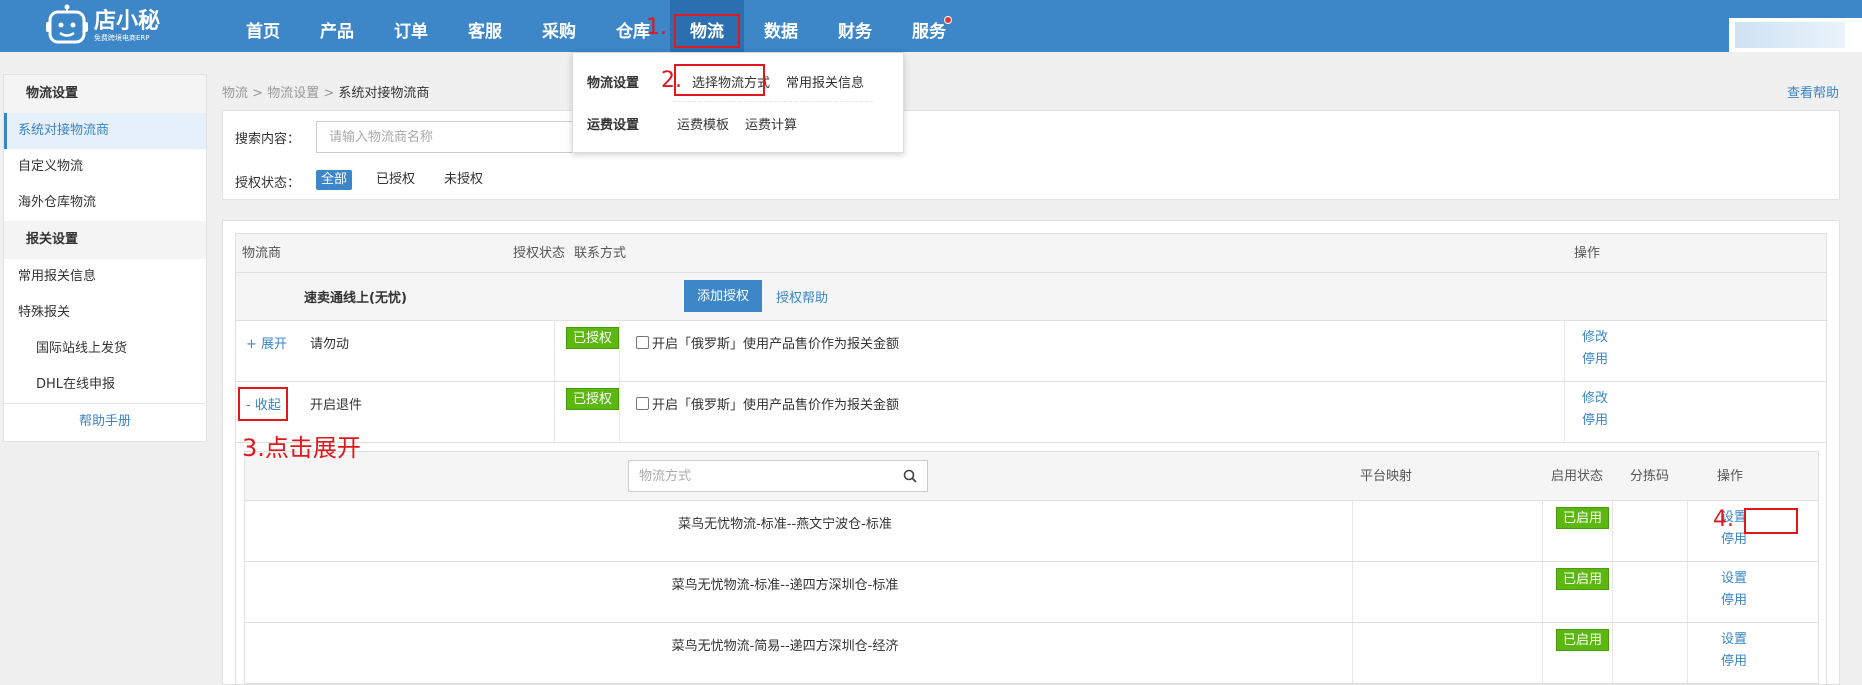  I want to click on header-contact: 联系方式, so click(600, 253).